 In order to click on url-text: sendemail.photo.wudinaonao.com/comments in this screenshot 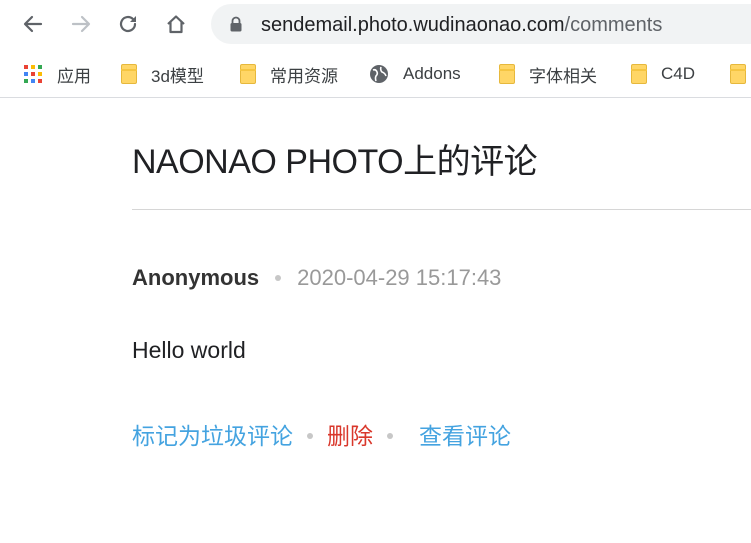, I will do `click(461, 25)`.